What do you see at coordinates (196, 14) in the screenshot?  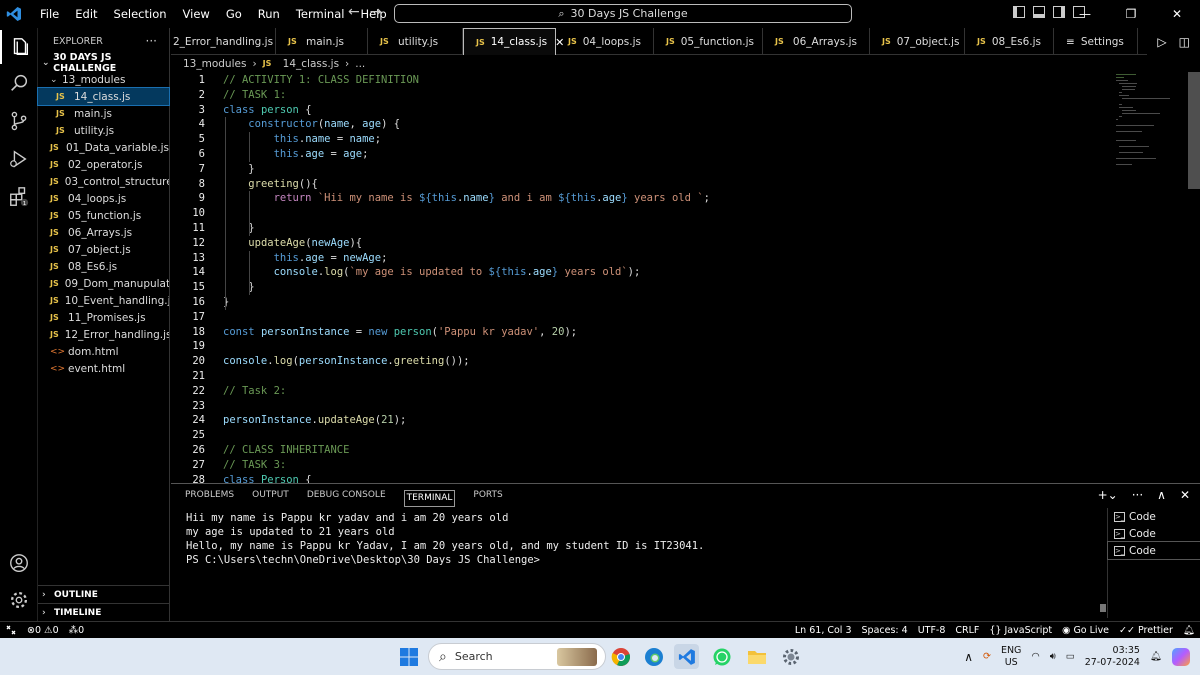 I see `menu-item-view: View` at bounding box center [196, 14].